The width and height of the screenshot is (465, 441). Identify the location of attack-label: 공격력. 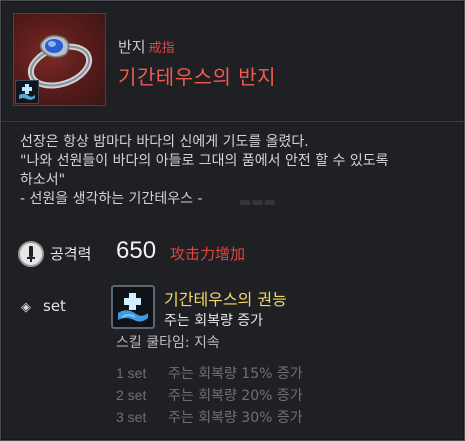
(71, 254).